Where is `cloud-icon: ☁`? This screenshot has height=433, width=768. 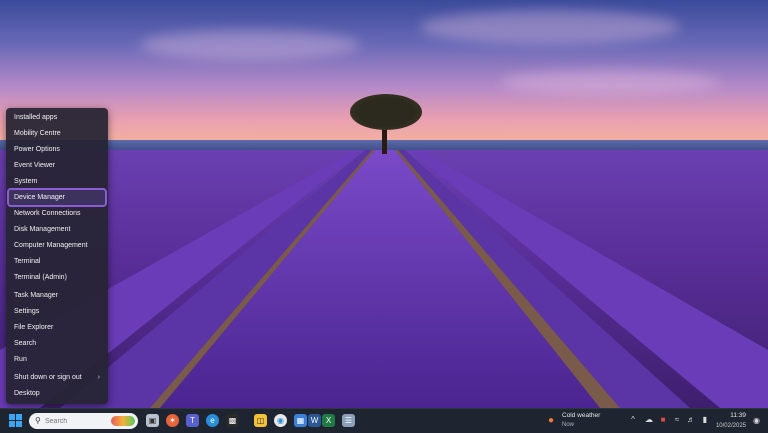 cloud-icon: ☁ is located at coordinates (649, 420).